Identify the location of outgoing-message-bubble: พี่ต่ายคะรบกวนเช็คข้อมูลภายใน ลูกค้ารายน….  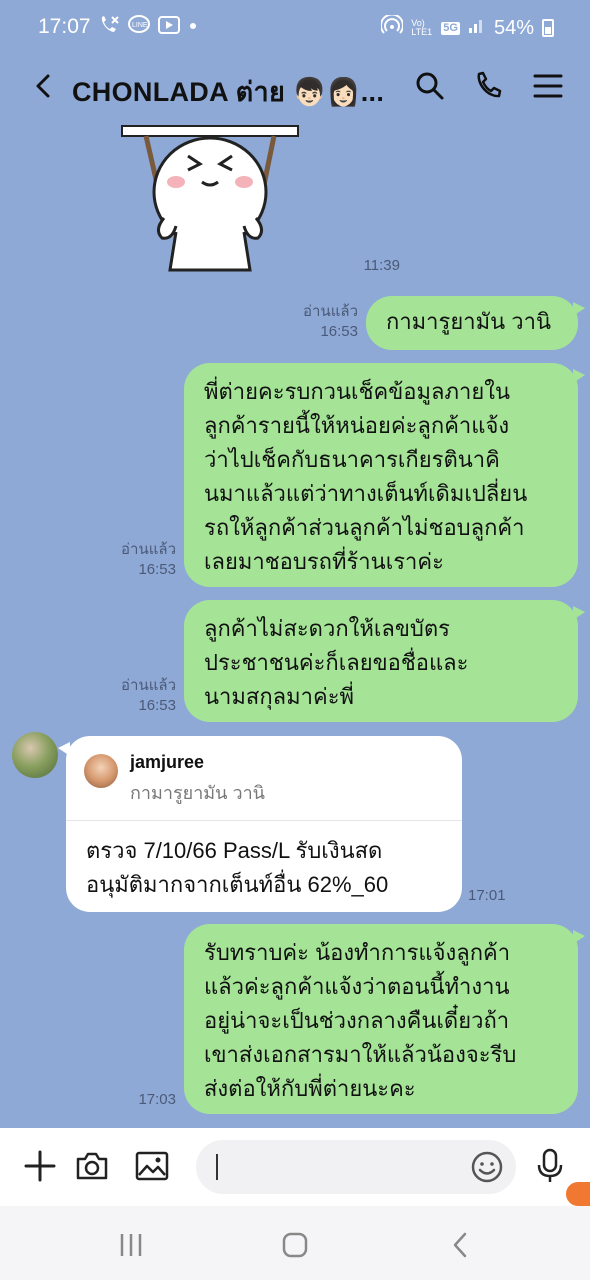
(384, 475).